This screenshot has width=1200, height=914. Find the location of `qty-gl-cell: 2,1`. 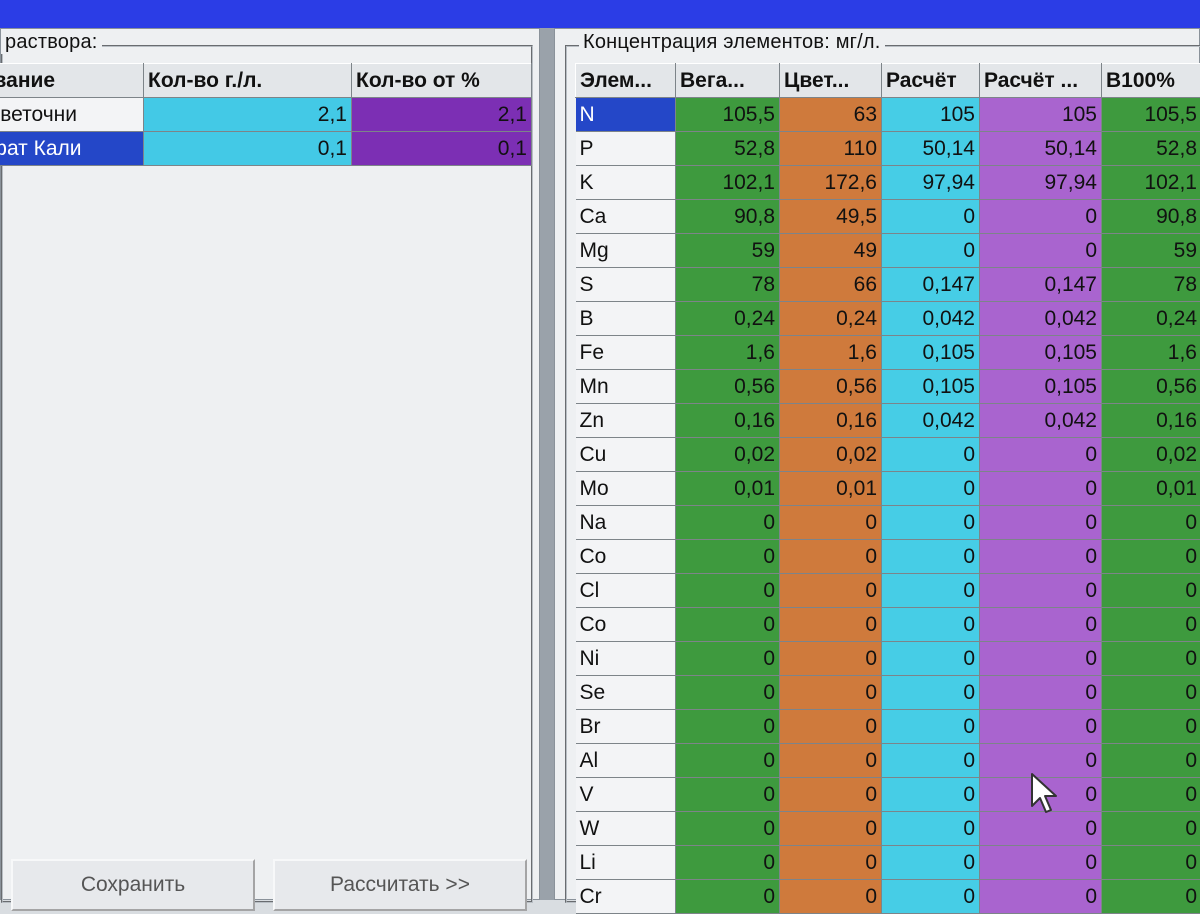

qty-gl-cell: 2,1 is located at coordinates (248, 115).